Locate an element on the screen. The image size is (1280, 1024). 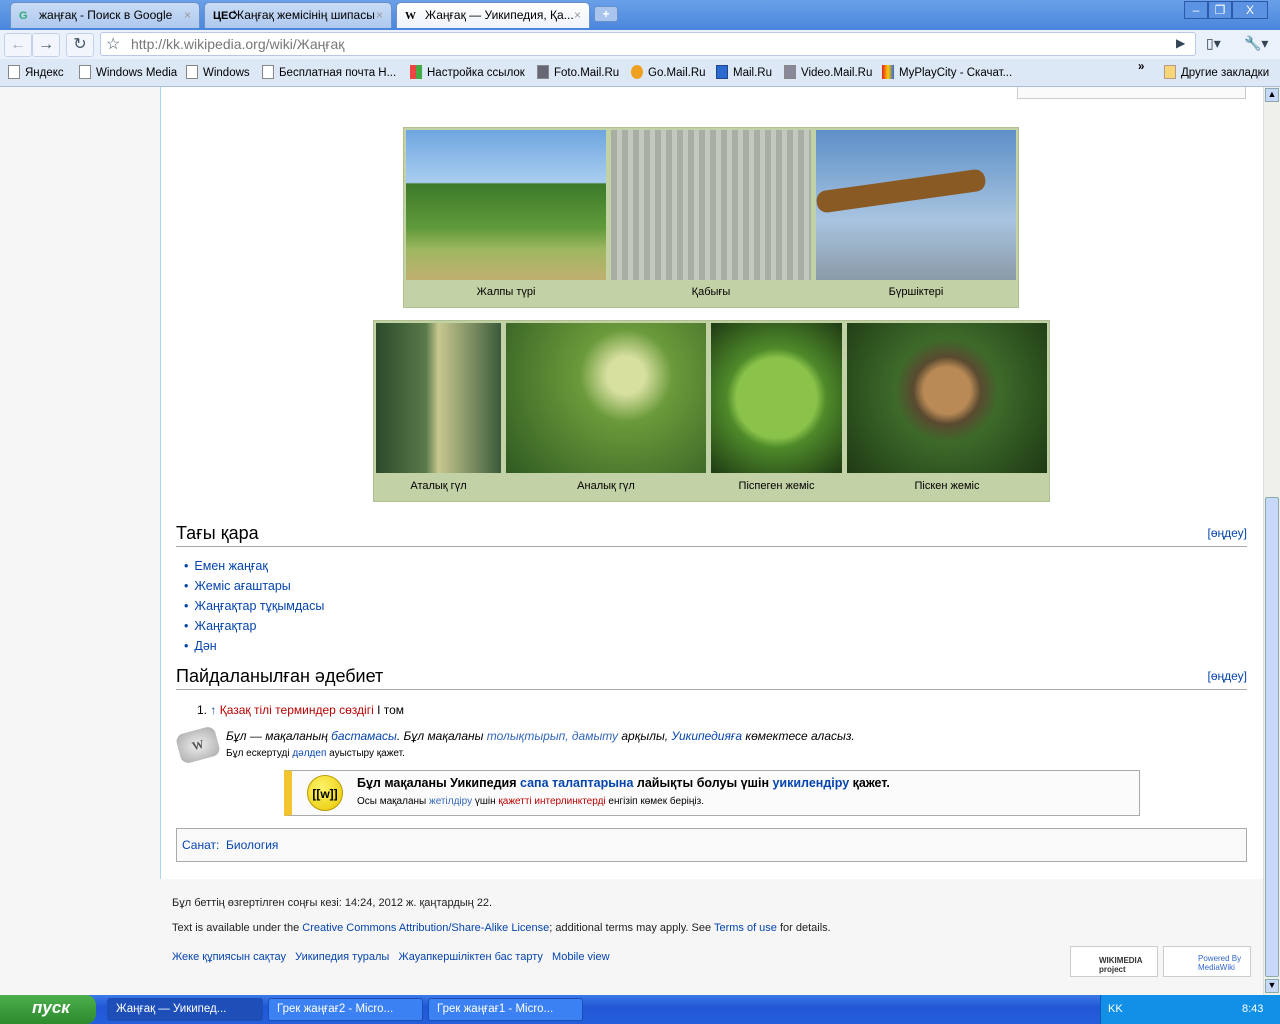
caption: Бүршіктері is located at coordinates (916, 292).